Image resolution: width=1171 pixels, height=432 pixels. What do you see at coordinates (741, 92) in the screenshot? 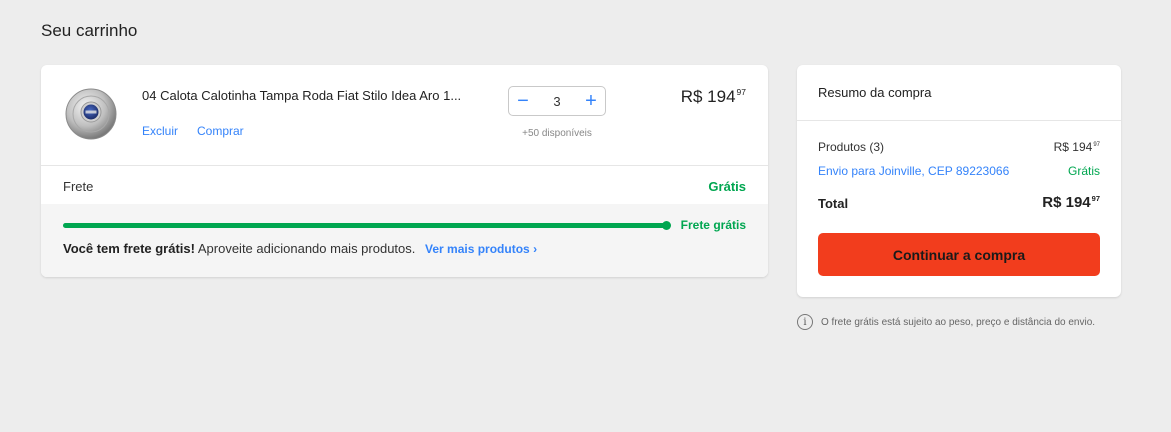
I see `item-price-cents: 97` at bounding box center [741, 92].